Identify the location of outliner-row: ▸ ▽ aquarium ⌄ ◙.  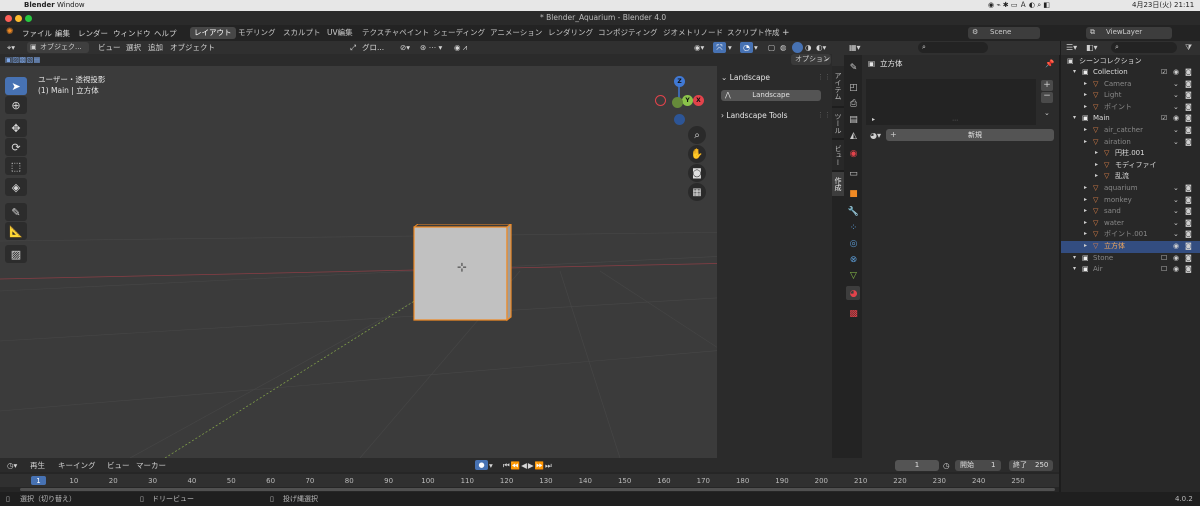
(1130, 189).